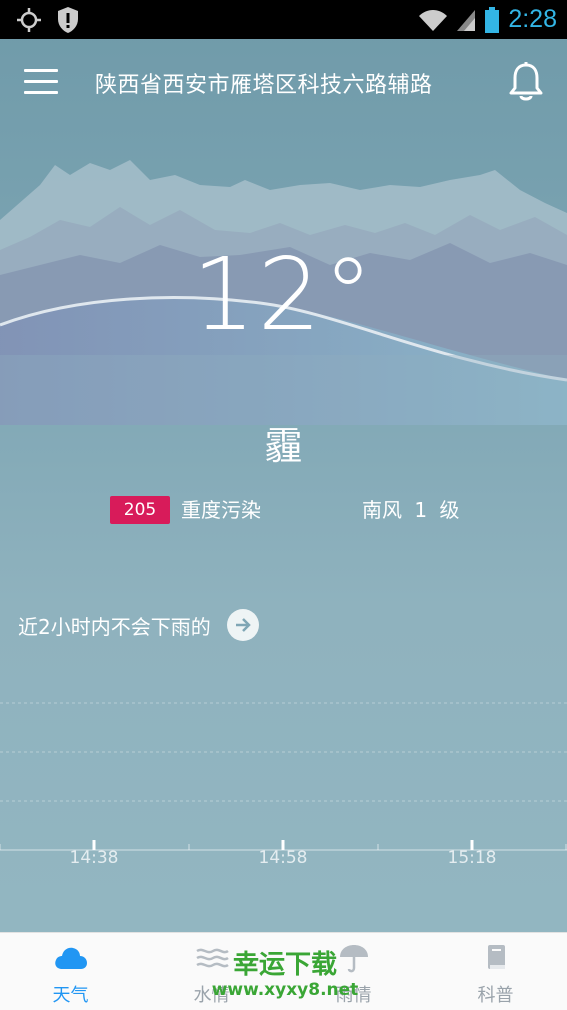 This screenshot has height=1010, width=567. What do you see at coordinates (283, 446) in the screenshot?
I see `weather-condition: 霾` at bounding box center [283, 446].